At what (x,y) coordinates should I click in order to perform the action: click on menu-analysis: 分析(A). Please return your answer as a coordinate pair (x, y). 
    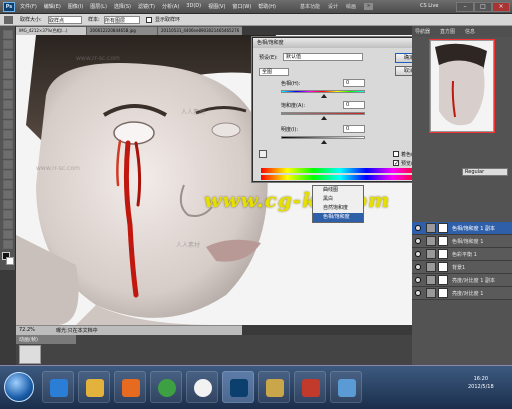
    Looking at the image, I should click on (170, 6).